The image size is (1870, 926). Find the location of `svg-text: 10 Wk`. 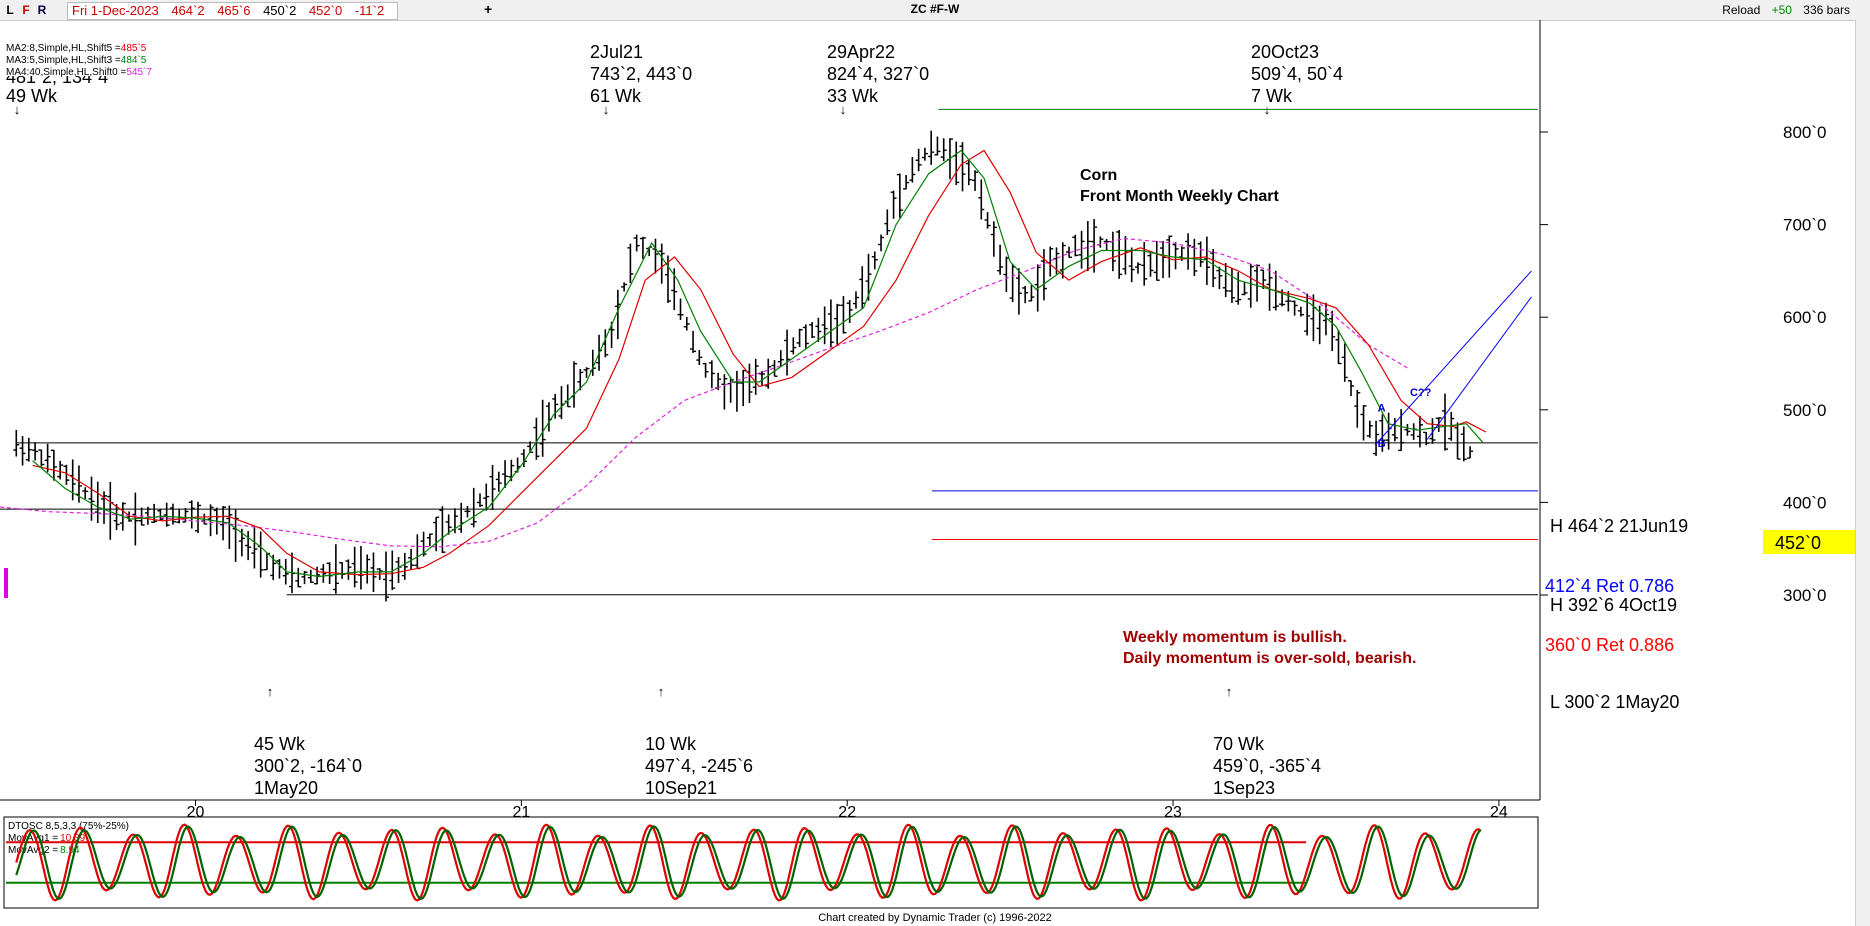

svg-text: 10 Wk is located at coordinates (671, 744).